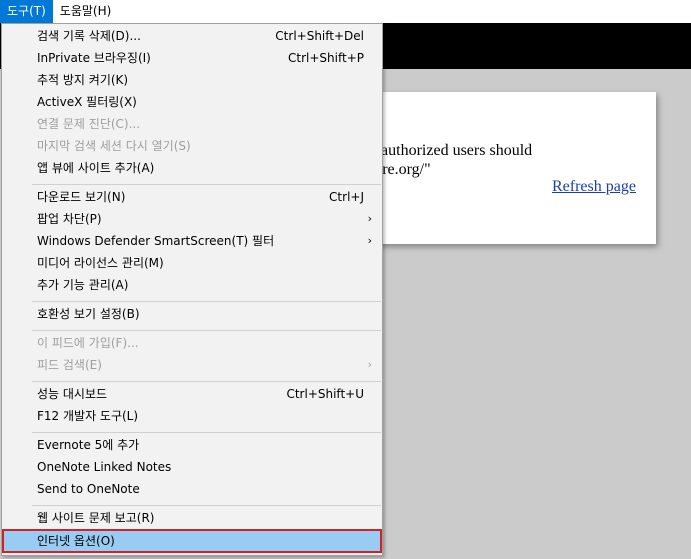  Describe the element at coordinates (594, 187) in the screenshot. I see `refresh-page-link: Refresh page` at that location.